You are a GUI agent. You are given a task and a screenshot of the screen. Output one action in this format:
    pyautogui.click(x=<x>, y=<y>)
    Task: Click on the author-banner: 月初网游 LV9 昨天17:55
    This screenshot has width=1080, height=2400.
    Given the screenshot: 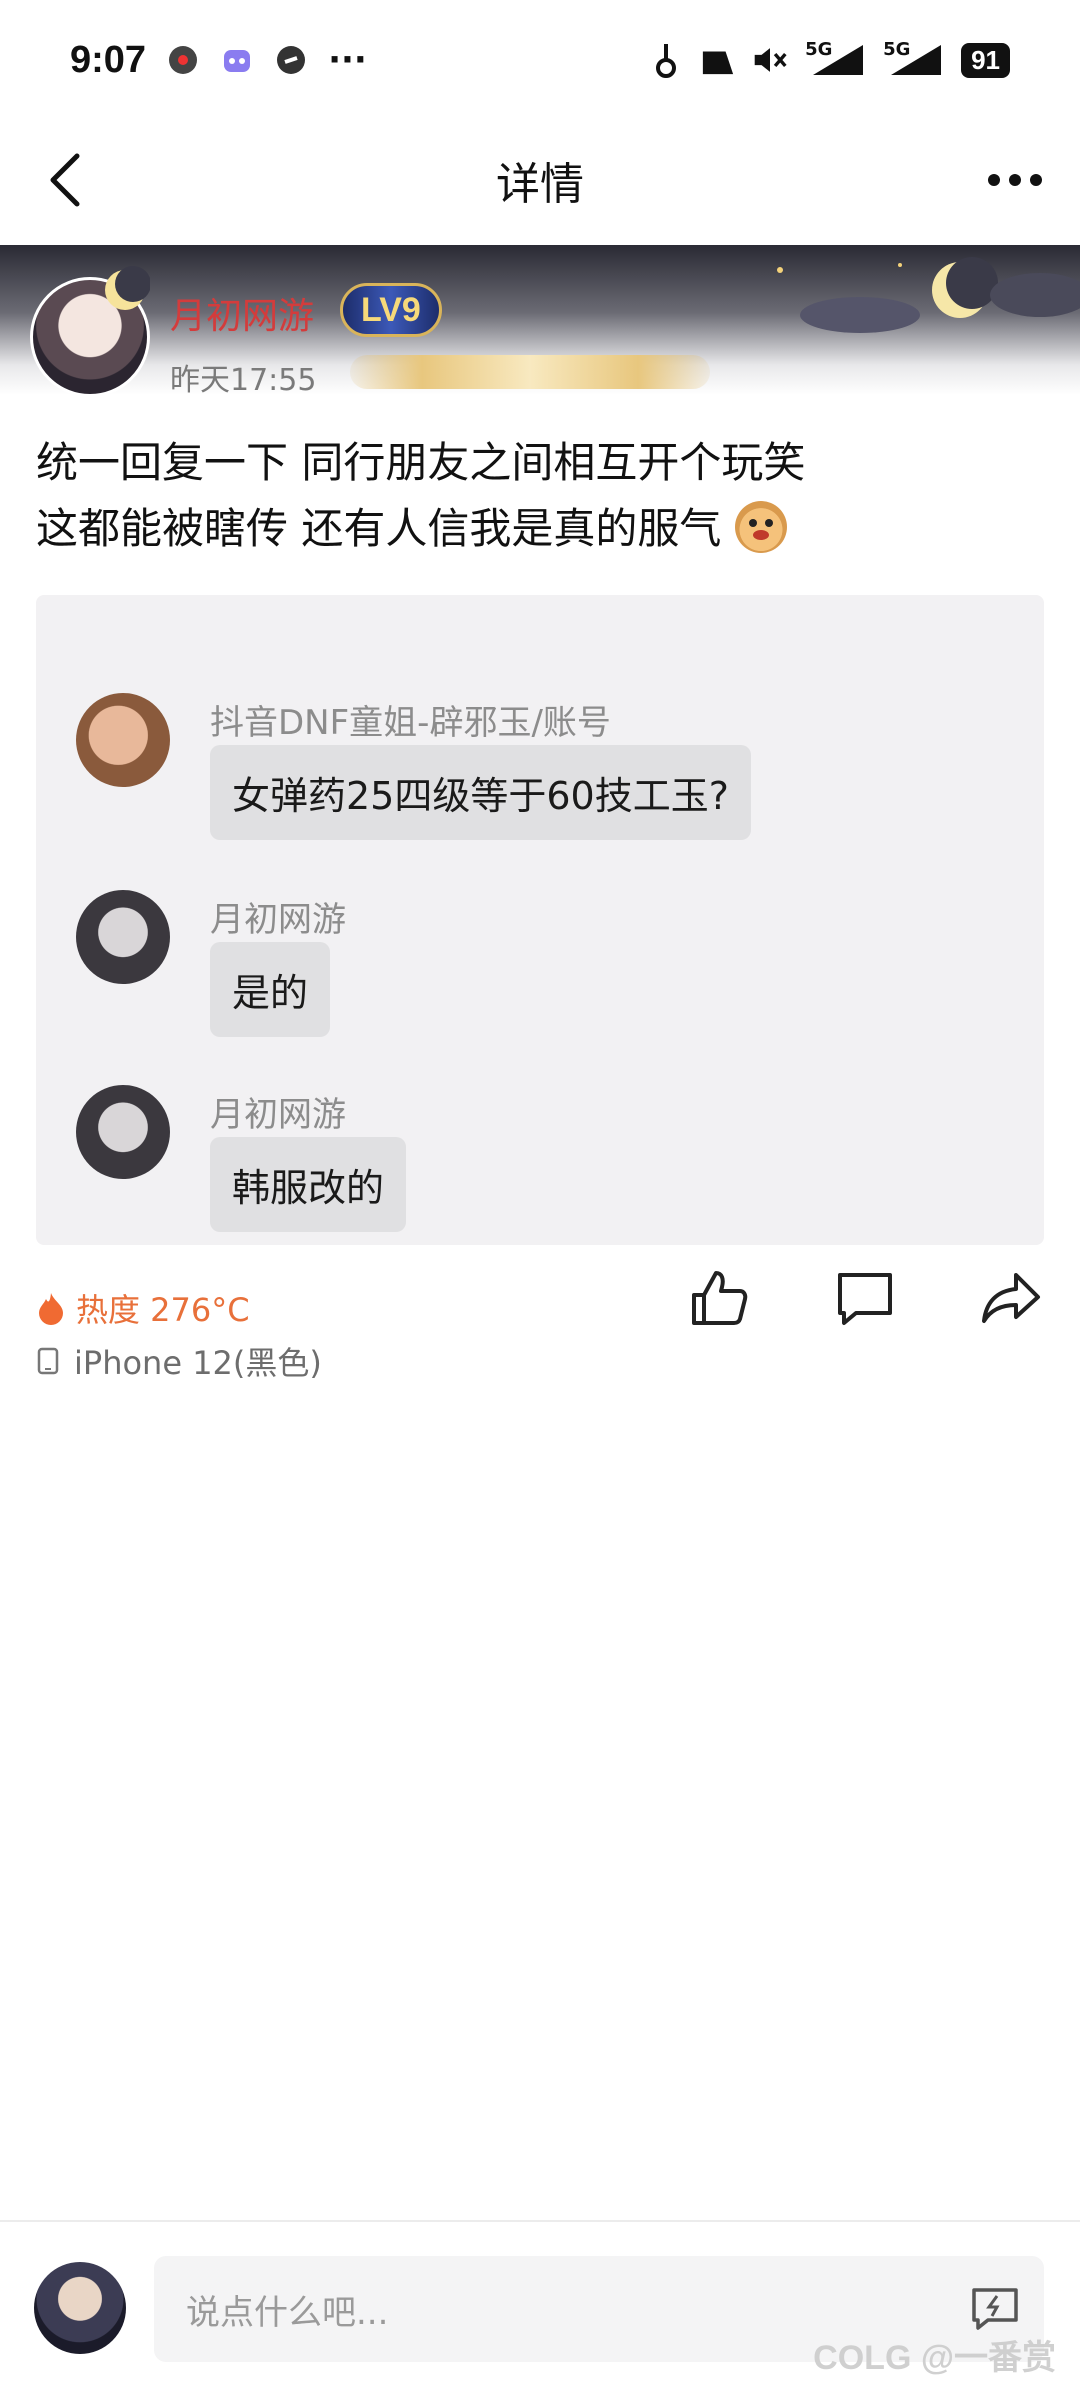 What is the action you would take?
    pyautogui.click(x=540, y=320)
    